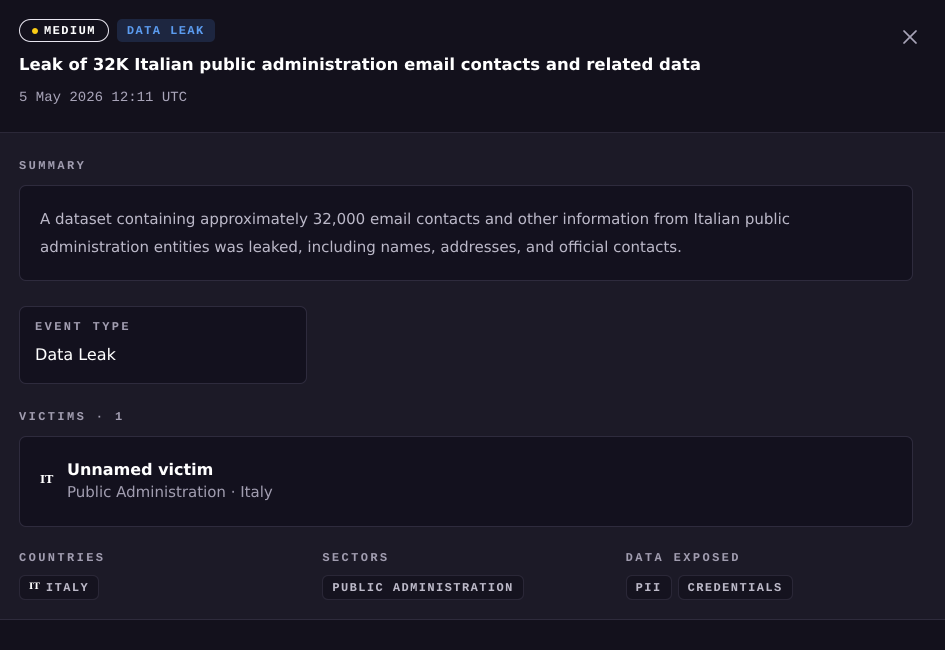 This screenshot has height=650, width=945. Describe the element at coordinates (170, 492) in the screenshot. I see `victim-detail: Public Administration · Italy` at that location.